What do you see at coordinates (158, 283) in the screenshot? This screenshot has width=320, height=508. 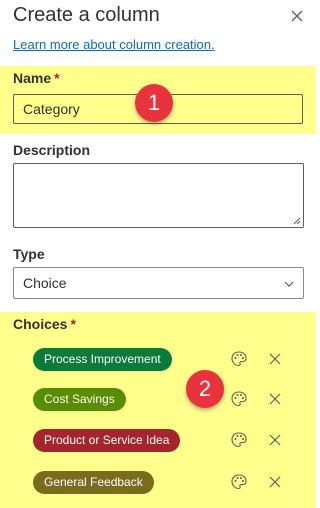 I see `type-dropdown: Choice` at bounding box center [158, 283].